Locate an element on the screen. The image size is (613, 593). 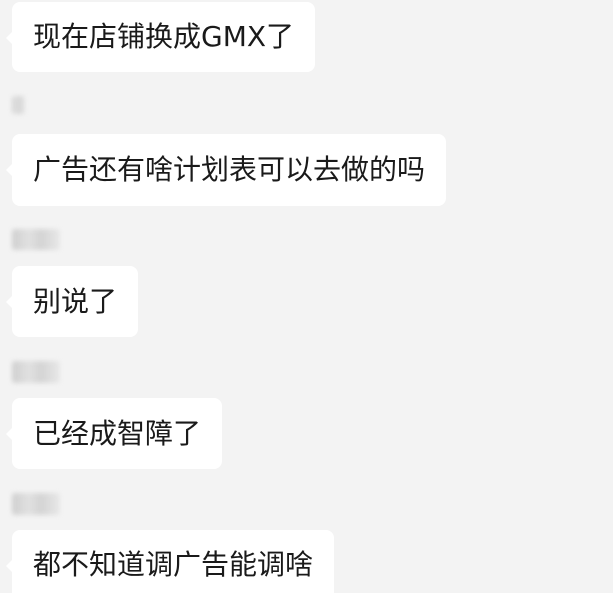
message-bubble: 已经成智障了 is located at coordinates (114, 433).